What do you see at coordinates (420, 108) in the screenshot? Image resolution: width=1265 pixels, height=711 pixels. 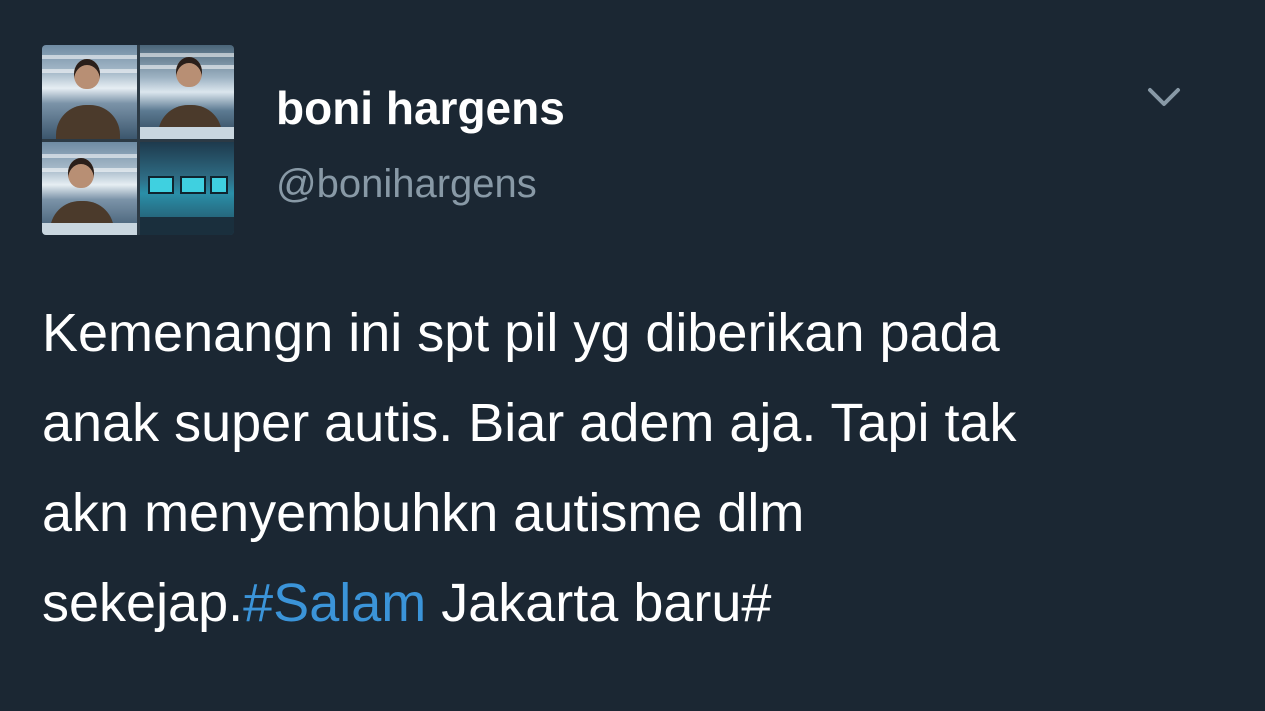 I see `display-name: boni hargens` at bounding box center [420, 108].